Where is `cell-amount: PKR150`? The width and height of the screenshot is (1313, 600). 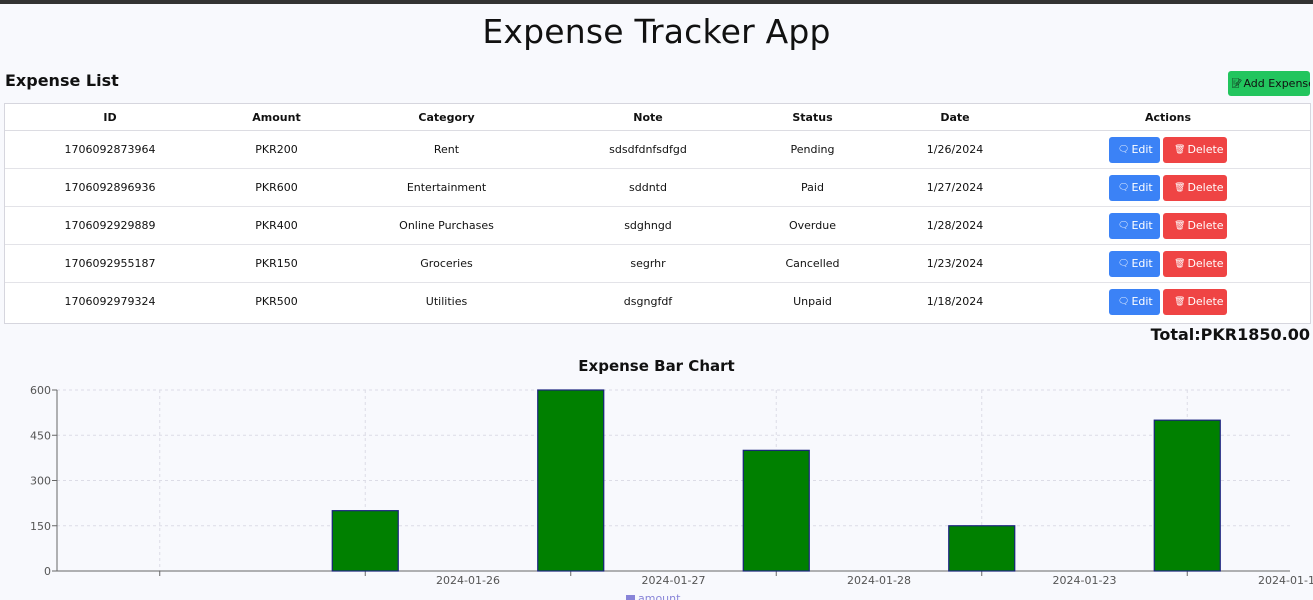 cell-amount: PKR150 is located at coordinates (276, 263).